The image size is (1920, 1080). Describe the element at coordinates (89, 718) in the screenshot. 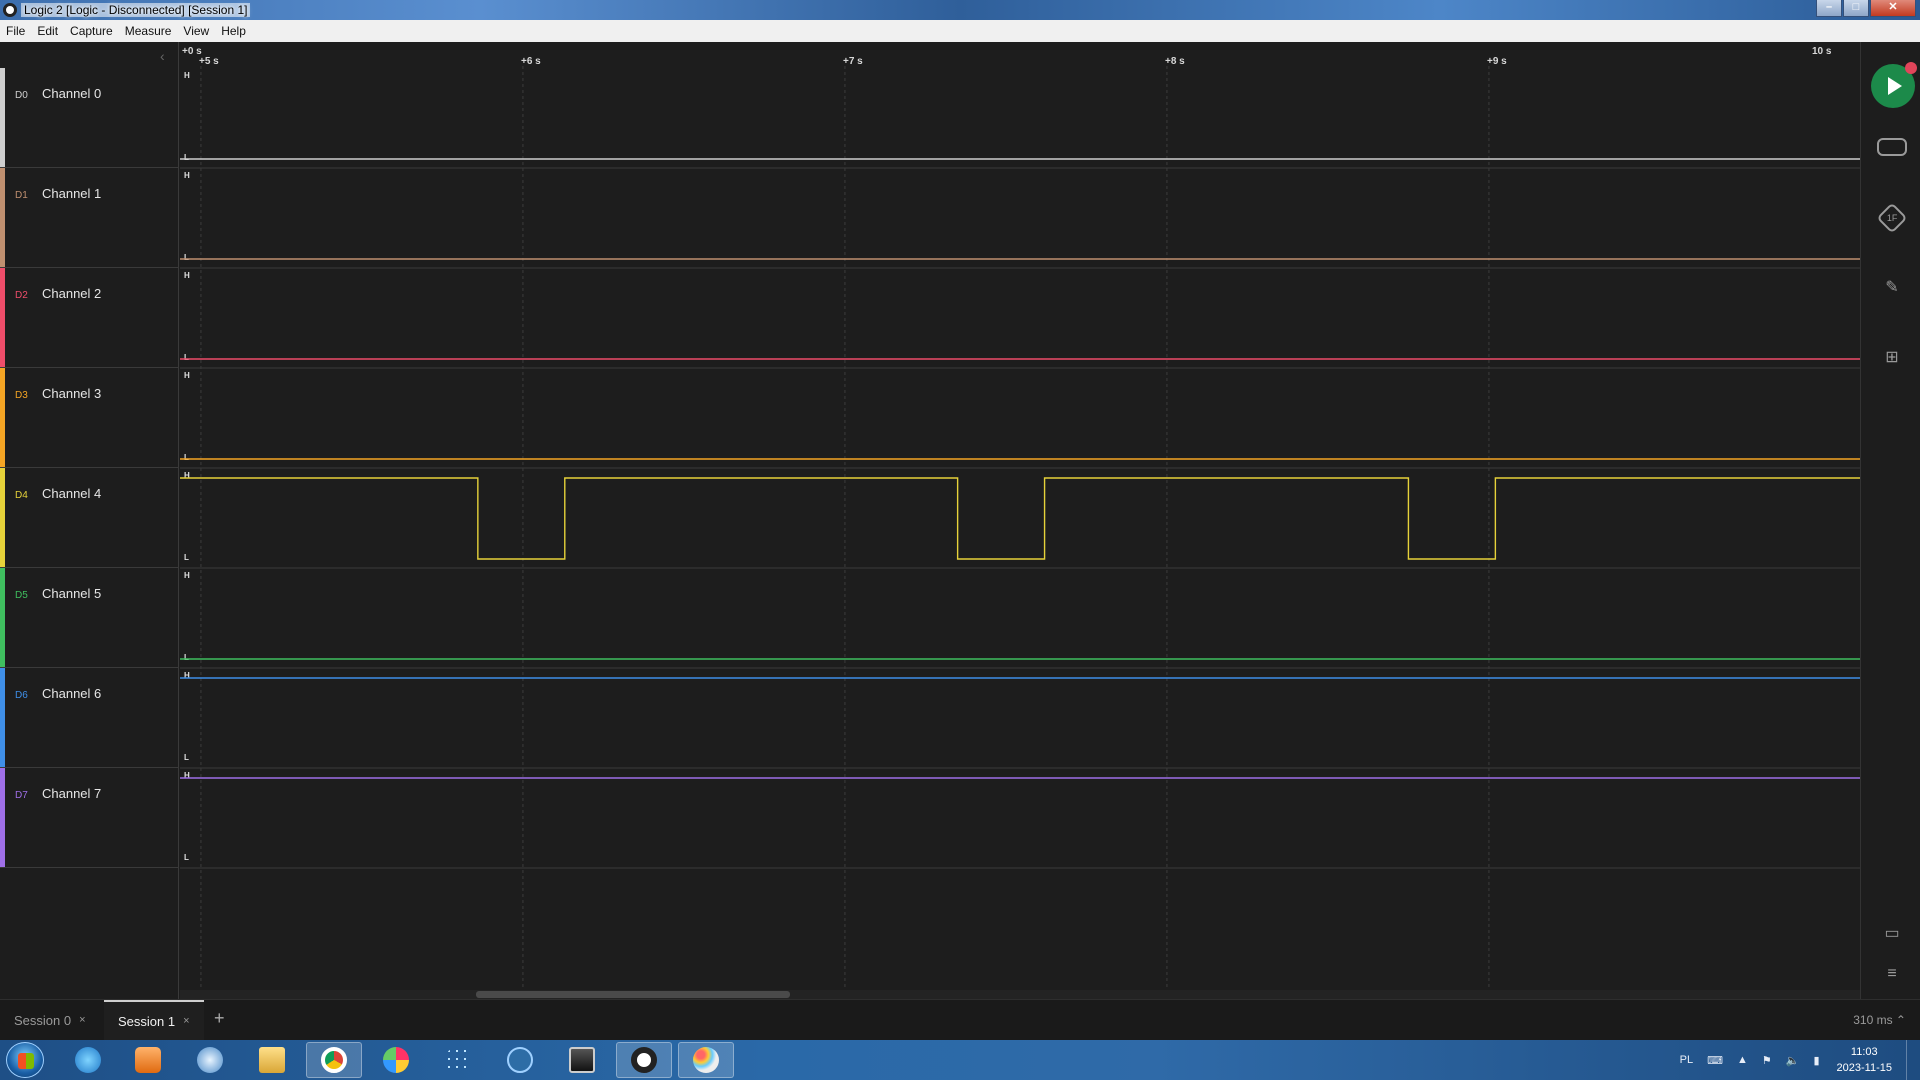

I see `channel-row: D6 Channel 6` at that location.